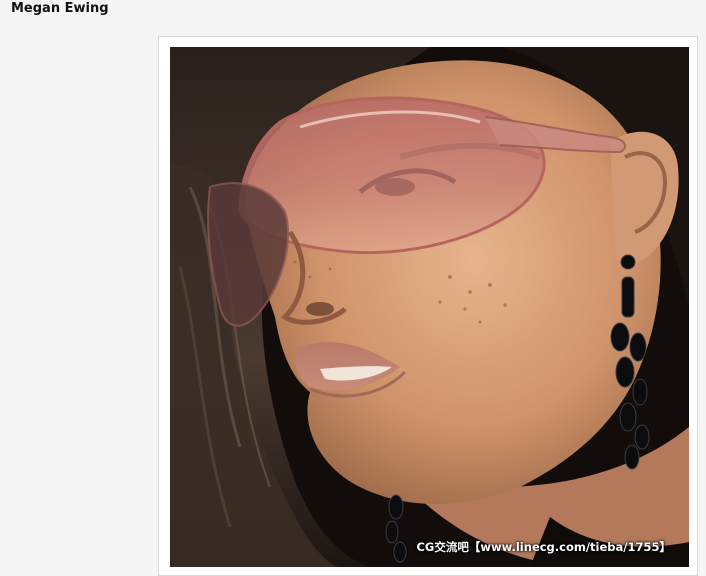  I want to click on post-author-name: Megan Ewing, so click(60, 8).